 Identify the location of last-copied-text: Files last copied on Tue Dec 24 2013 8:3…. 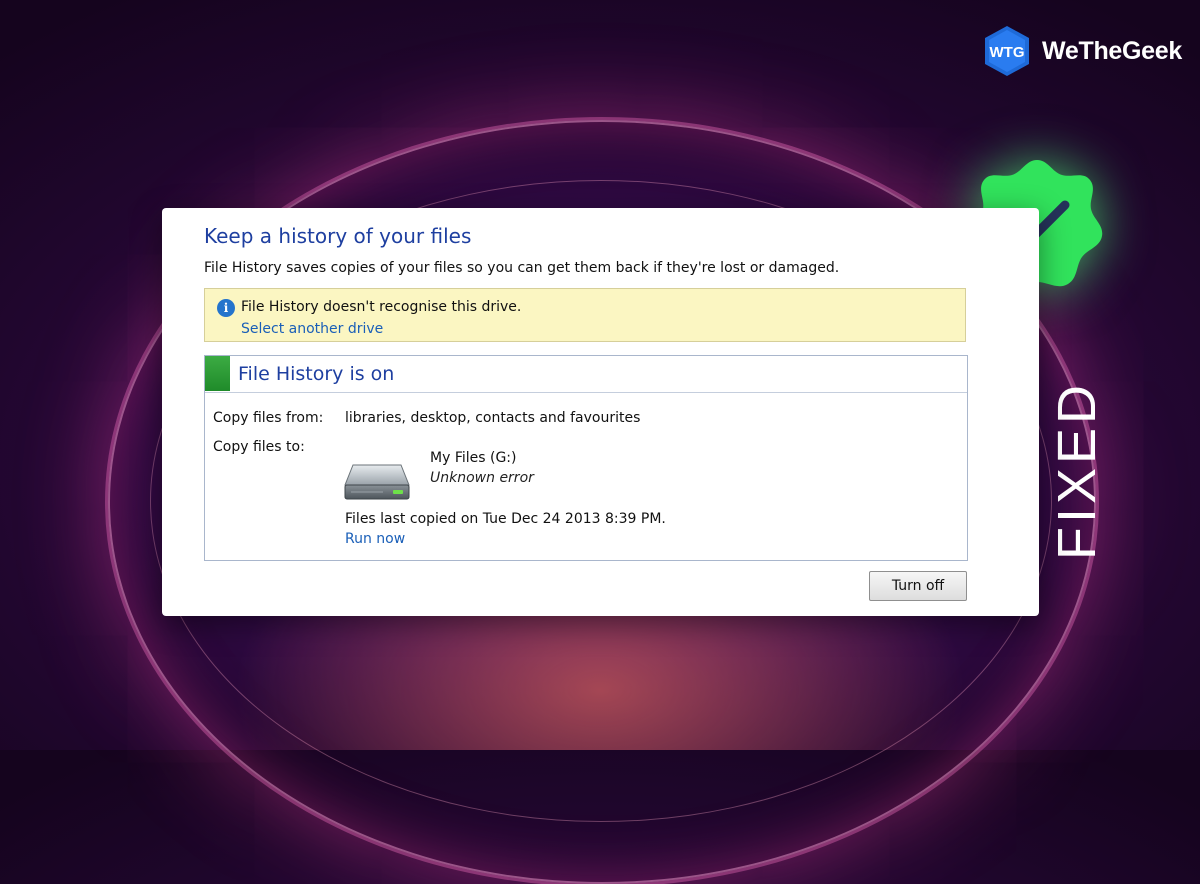
(505, 519).